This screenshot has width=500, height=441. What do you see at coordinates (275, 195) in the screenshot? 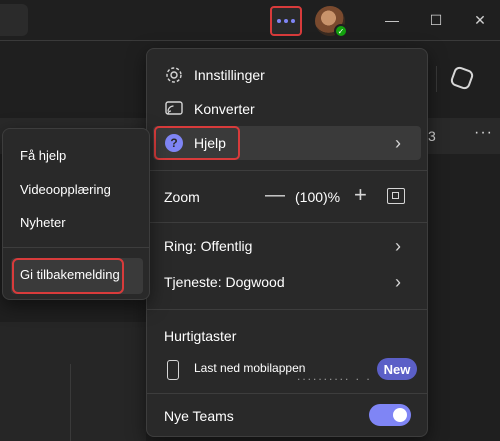
I see `zoom-out-button: —` at bounding box center [275, 195].